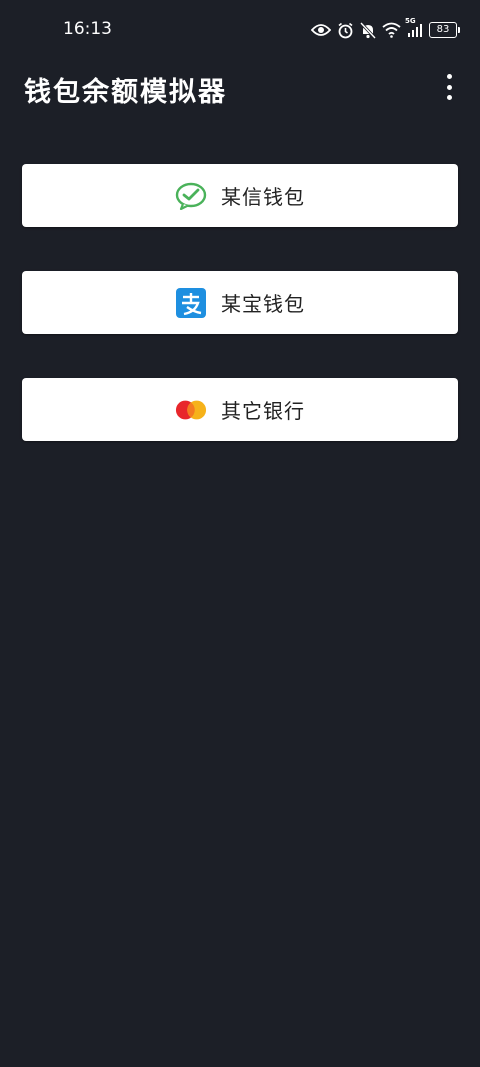  Describe the element at coordinates (415, 30) in the screenshot. I see `signal-icon` at that location.